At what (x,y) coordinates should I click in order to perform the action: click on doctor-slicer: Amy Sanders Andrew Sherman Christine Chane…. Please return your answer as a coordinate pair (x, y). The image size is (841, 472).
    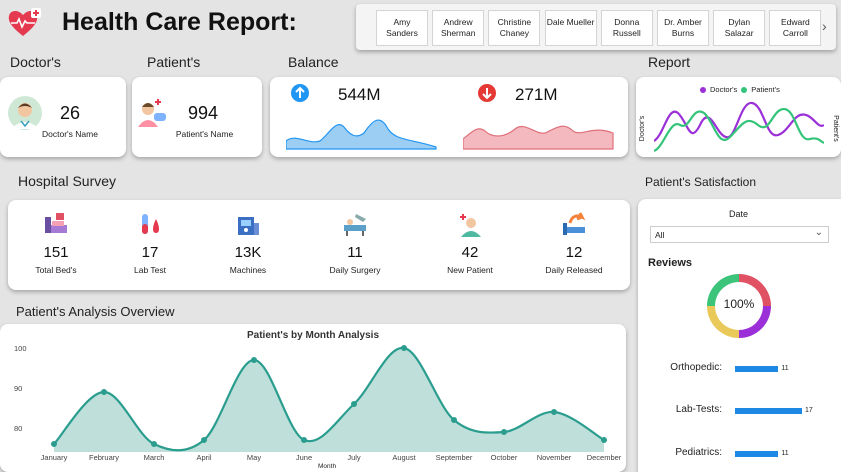
    Looking at the image, I should click on (596, 27).